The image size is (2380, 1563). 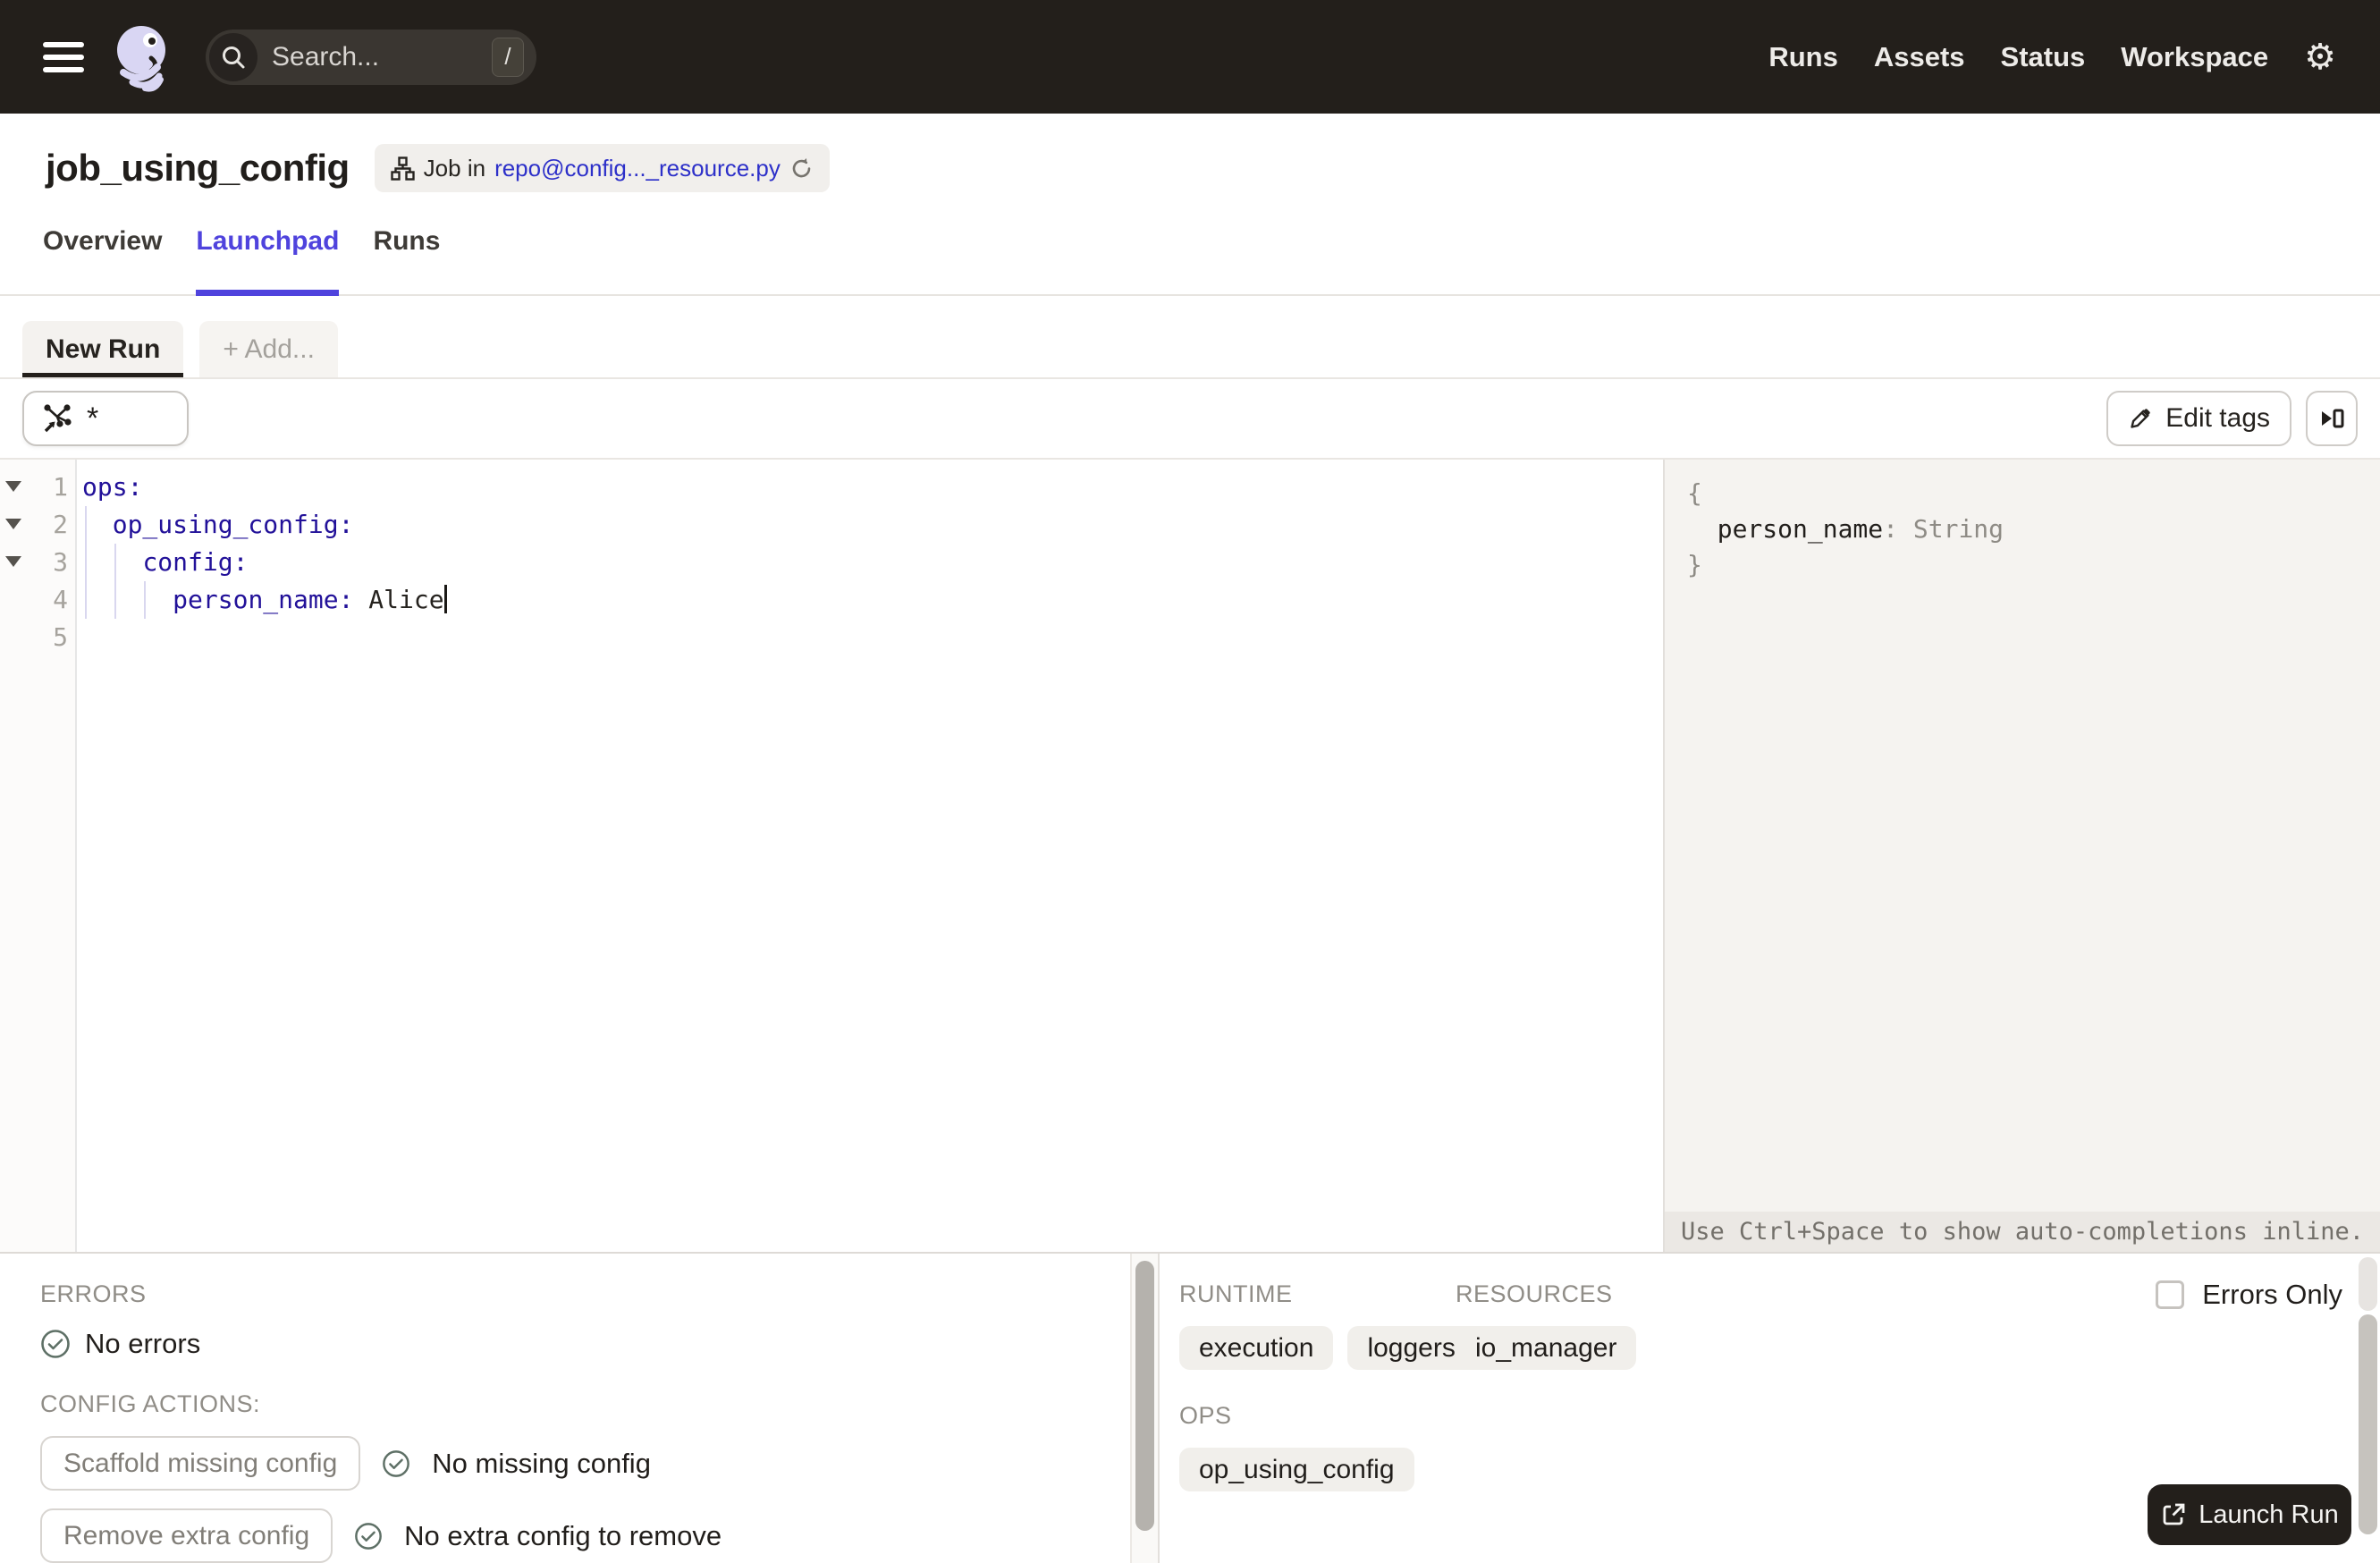 I want to click on ops-label: OPS, so click(x=1205, y=1415).